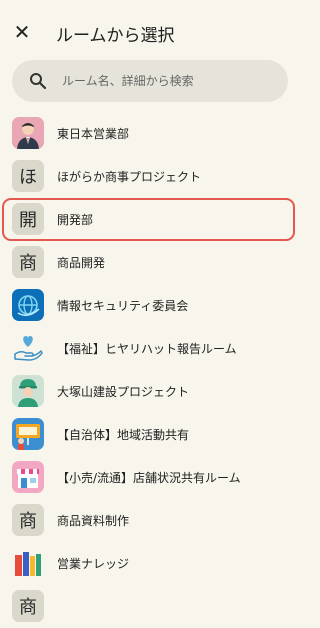  What do you see at coordinates (75, 220) in the screenshot?
I see `room-label: 開発部` at bounding box center [75, 220].